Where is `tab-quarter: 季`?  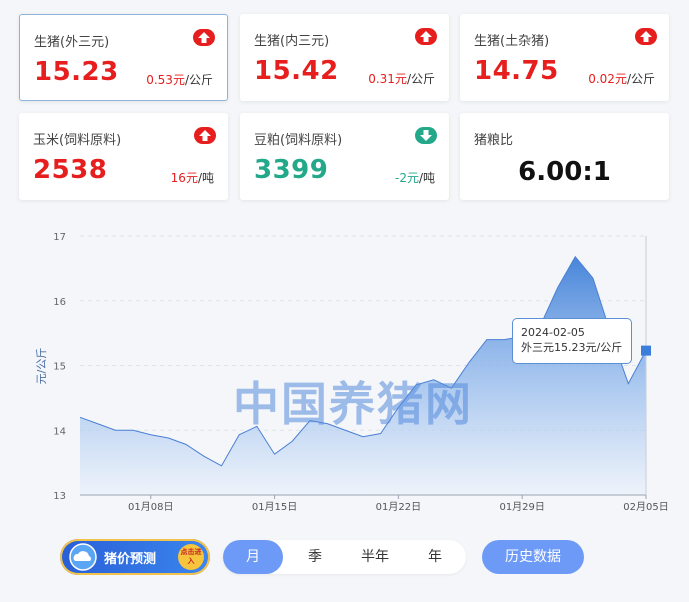
tab-quarter: 季 is located at coordinates (315, 557).